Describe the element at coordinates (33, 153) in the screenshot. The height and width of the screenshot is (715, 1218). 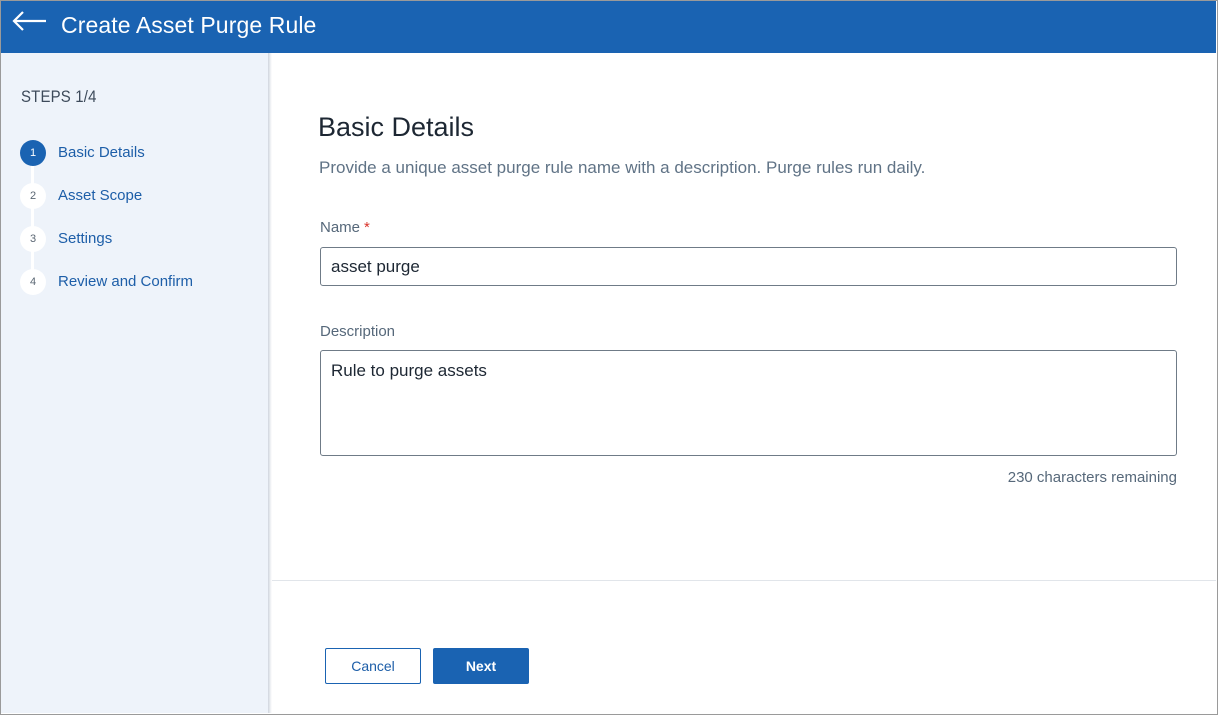
I see `step-number: 1` at that location.